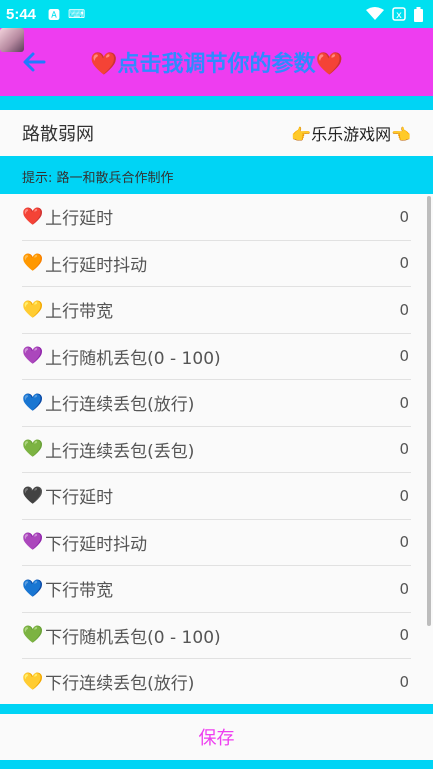 The height and width of the screenshot is (769, 433). What do you see at coordinates (216, 264) in the screenshot?
I see `list-item: 🧡 上行延时抖动 0` at bounding box center [216, 264].